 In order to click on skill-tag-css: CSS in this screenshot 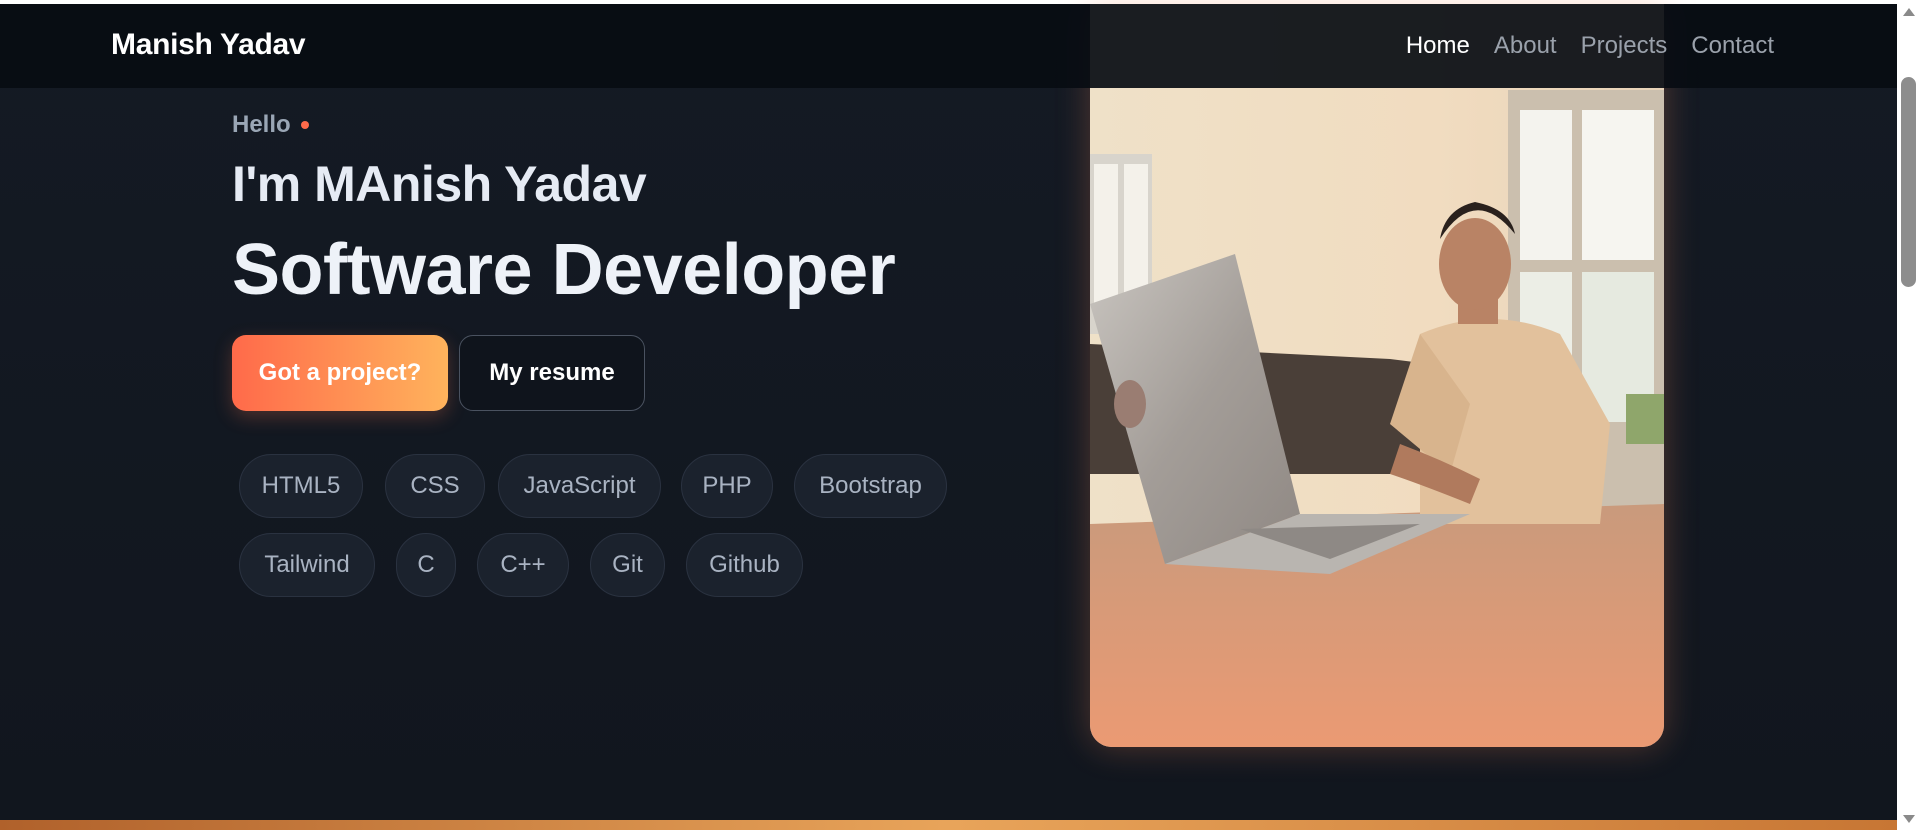, I will do `click(435, 486)`.